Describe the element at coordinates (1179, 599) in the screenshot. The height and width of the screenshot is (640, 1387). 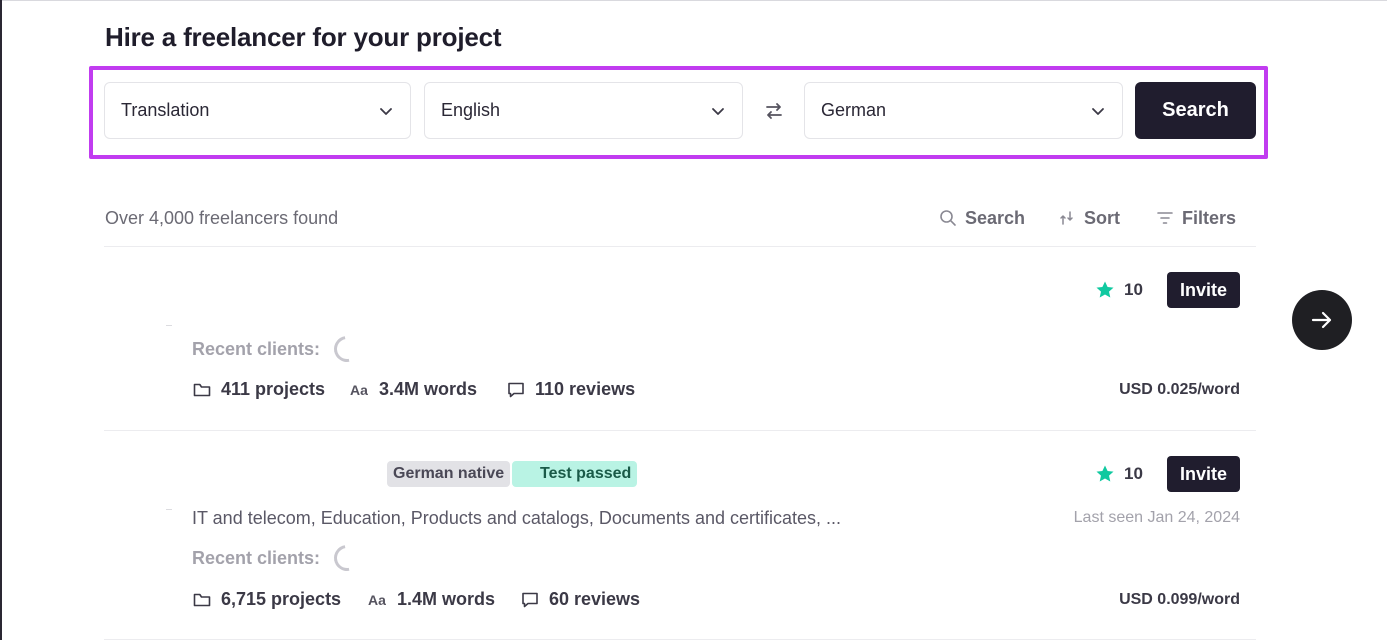
I see `price-per-word: USD 0.099/word` at that location.